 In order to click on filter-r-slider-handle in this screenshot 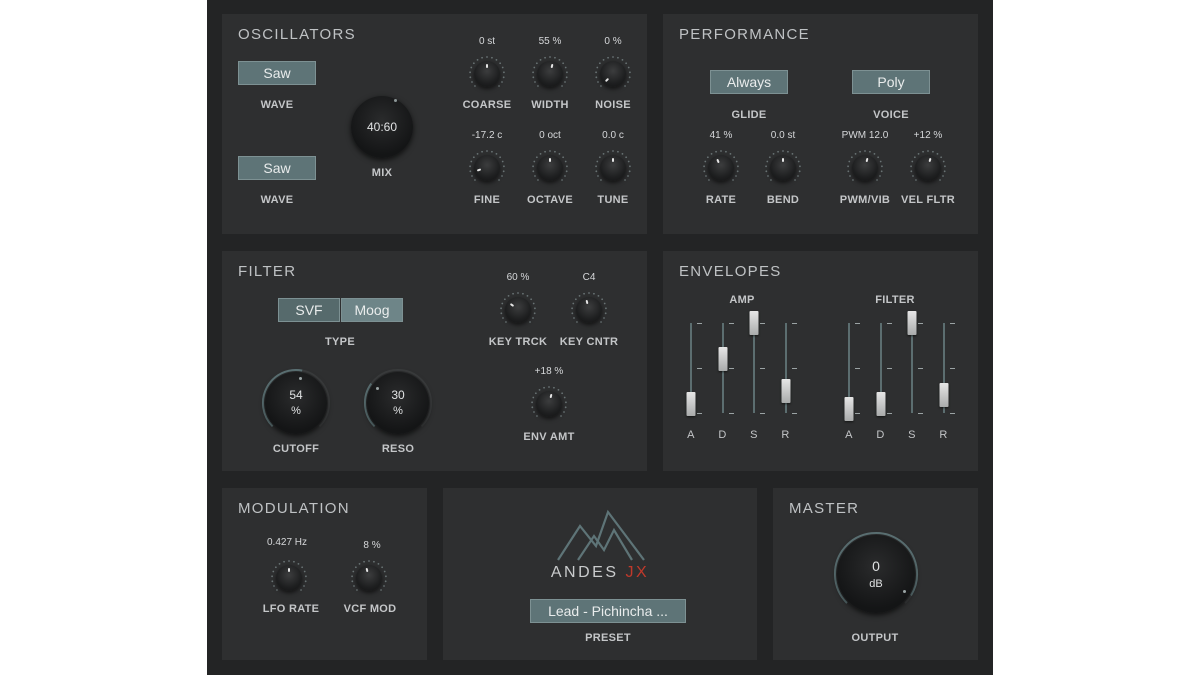, I will do `click(943, 395)`.